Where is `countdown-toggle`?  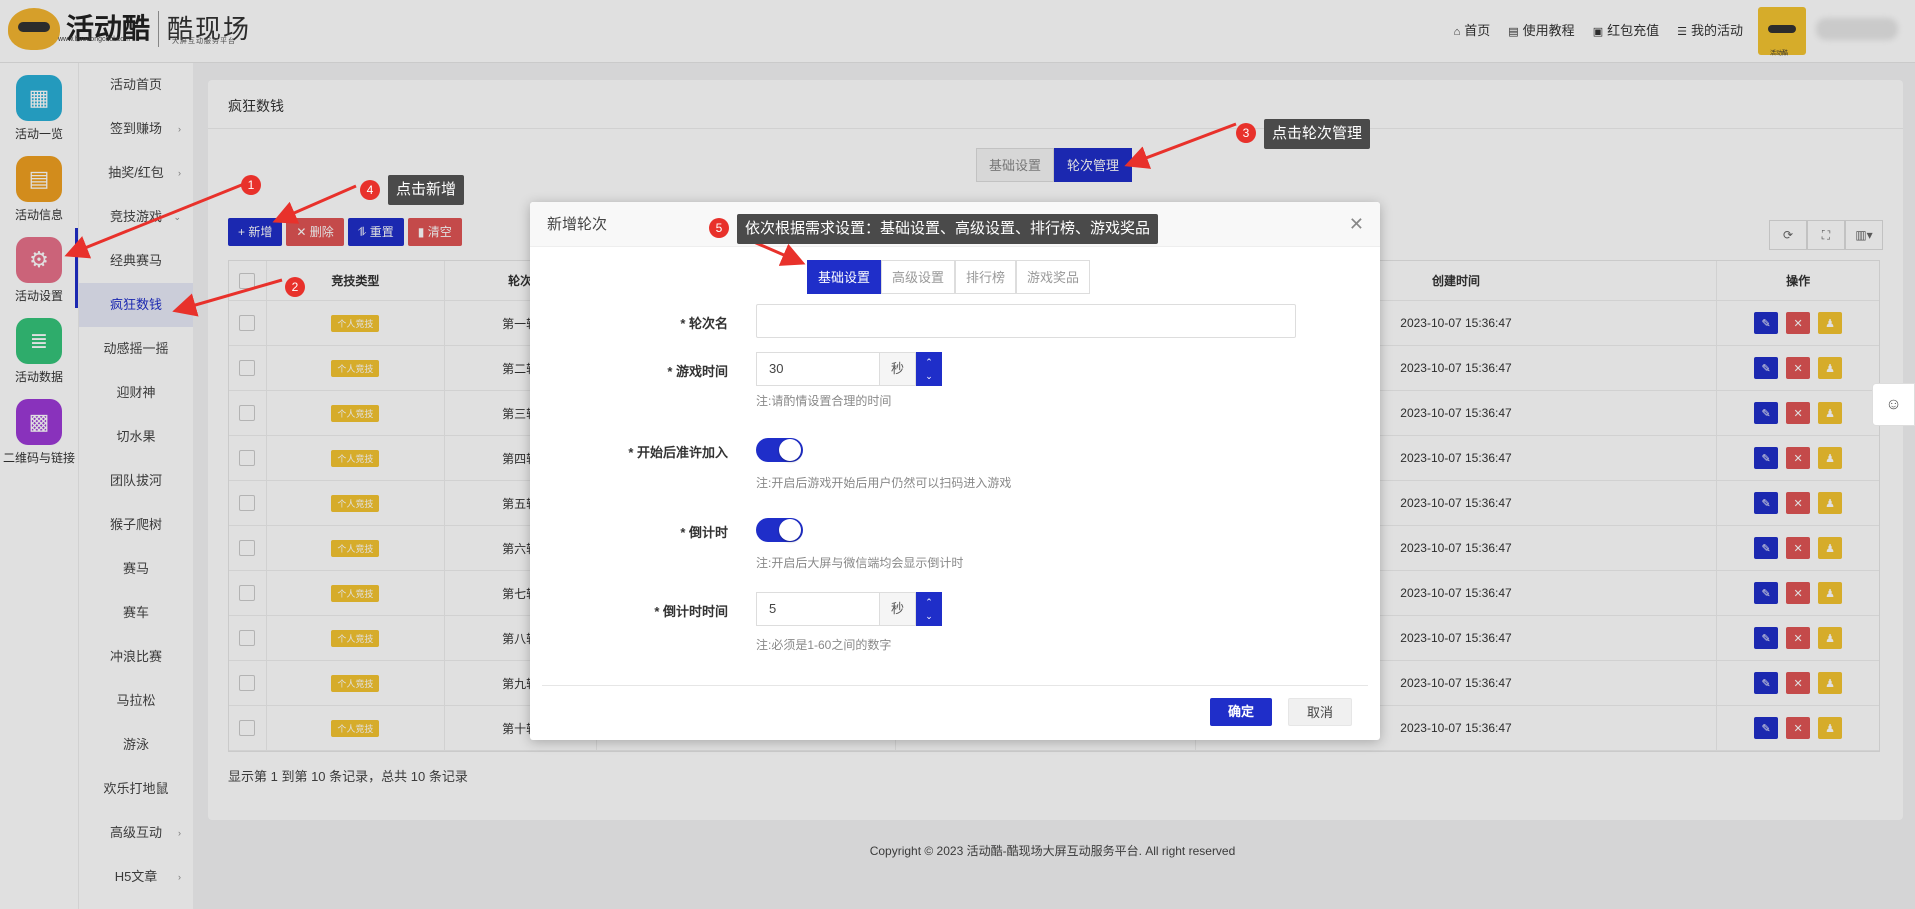
countdown-toggle is located at coordinates (779, 530).